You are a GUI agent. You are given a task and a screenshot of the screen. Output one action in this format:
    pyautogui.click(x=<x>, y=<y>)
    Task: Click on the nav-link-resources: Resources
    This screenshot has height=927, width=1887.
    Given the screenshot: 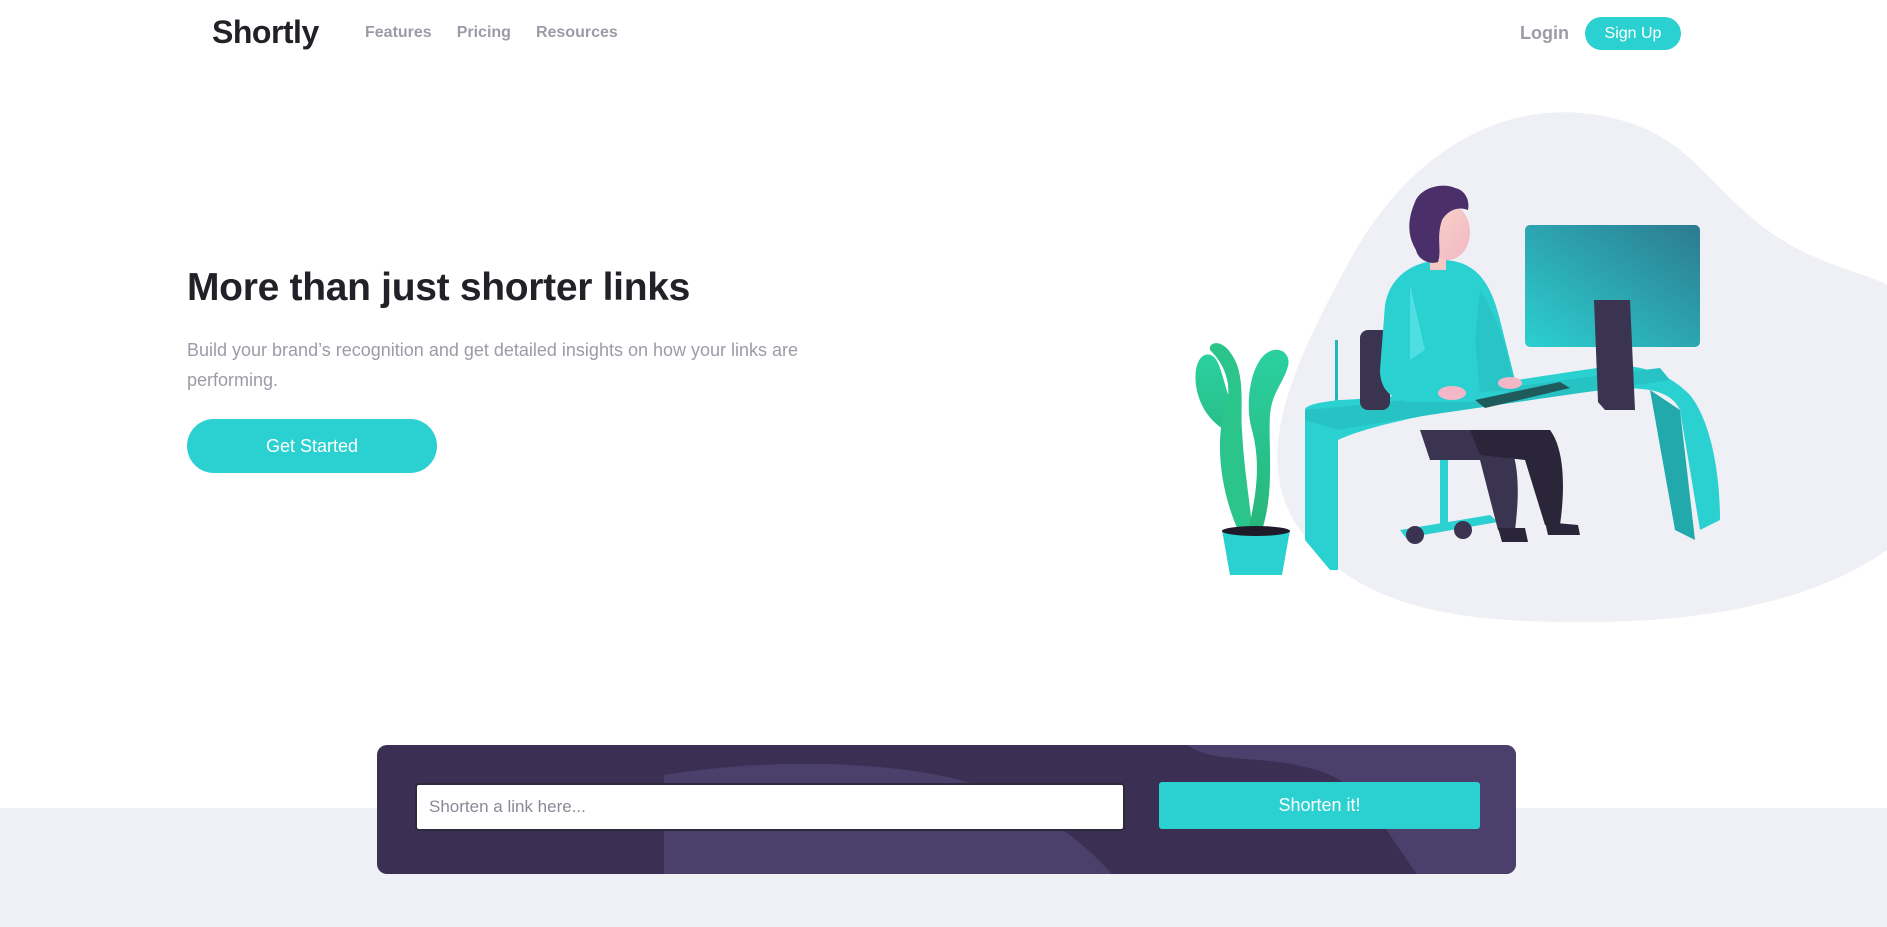 What is the action you would take?
    pyautogui.click(x=577, y=33)
    